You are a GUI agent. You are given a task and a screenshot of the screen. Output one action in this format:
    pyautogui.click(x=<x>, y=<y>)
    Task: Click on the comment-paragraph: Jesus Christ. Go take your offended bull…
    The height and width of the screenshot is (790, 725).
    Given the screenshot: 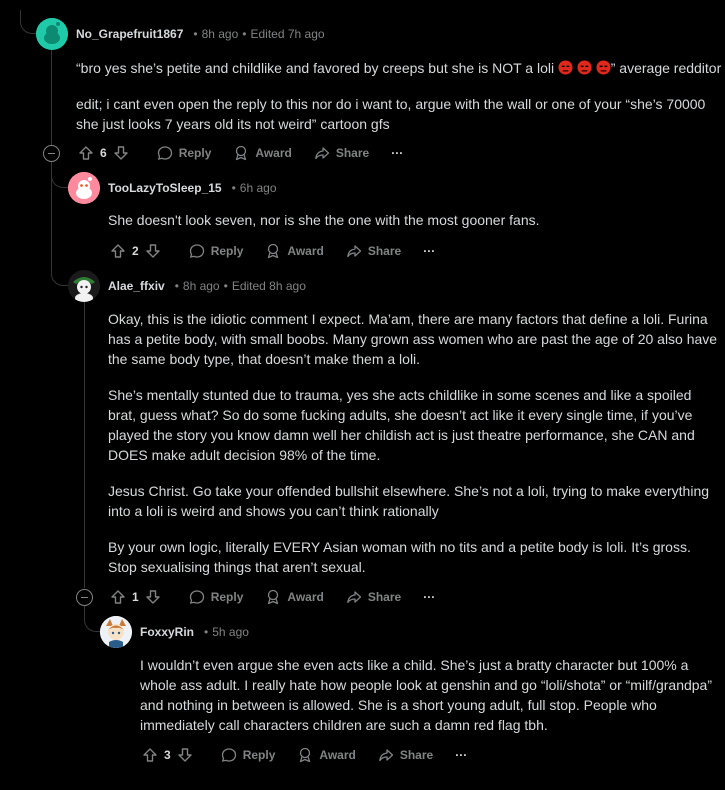 What is the action you would take?
    pyautogui.click(x=409, y=501)
    